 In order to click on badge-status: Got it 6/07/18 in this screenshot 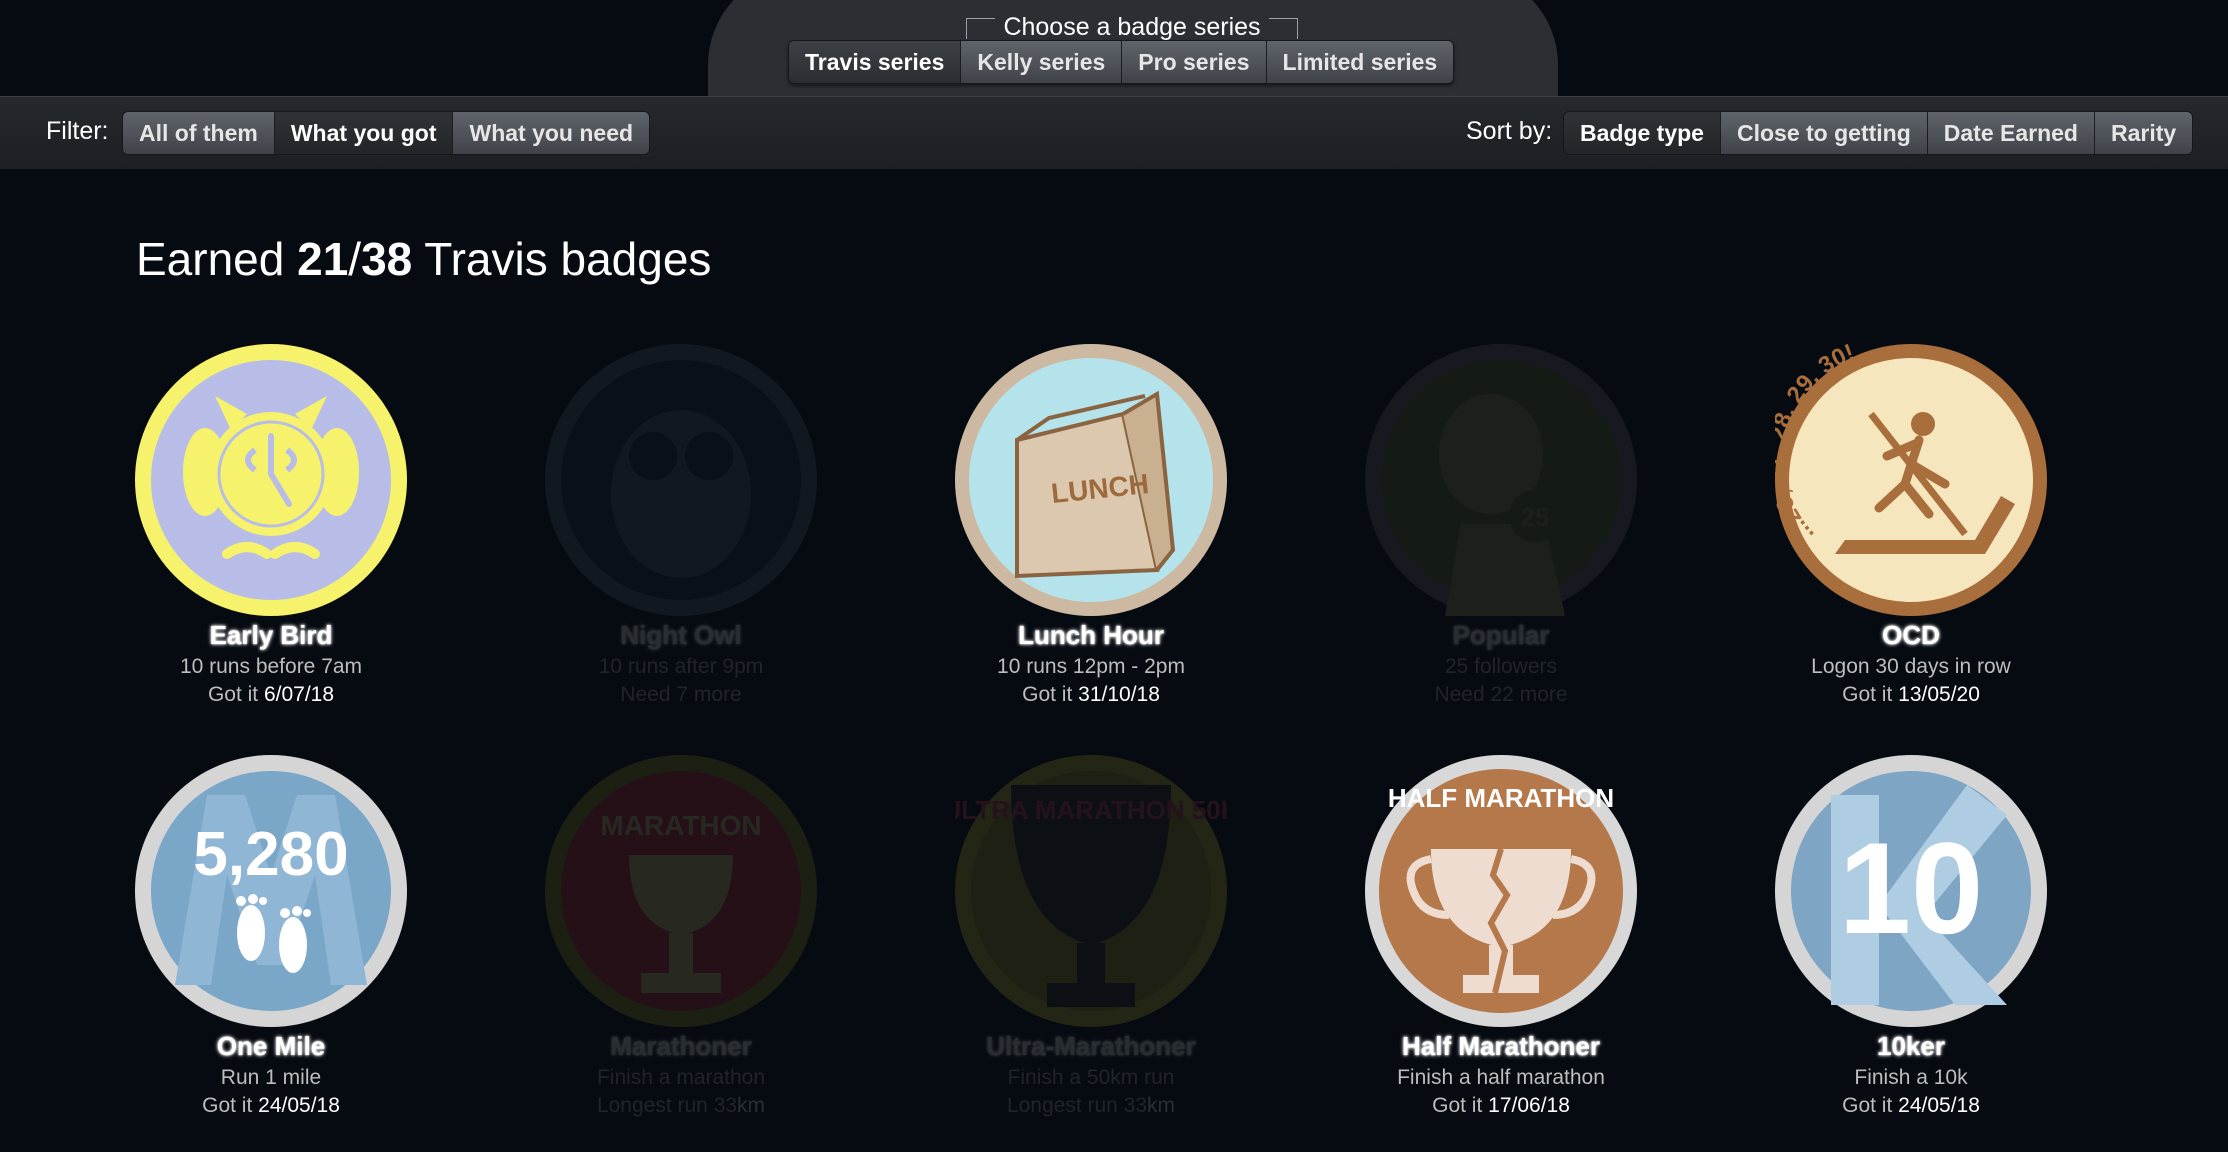, I will do `click(271, 694)`.